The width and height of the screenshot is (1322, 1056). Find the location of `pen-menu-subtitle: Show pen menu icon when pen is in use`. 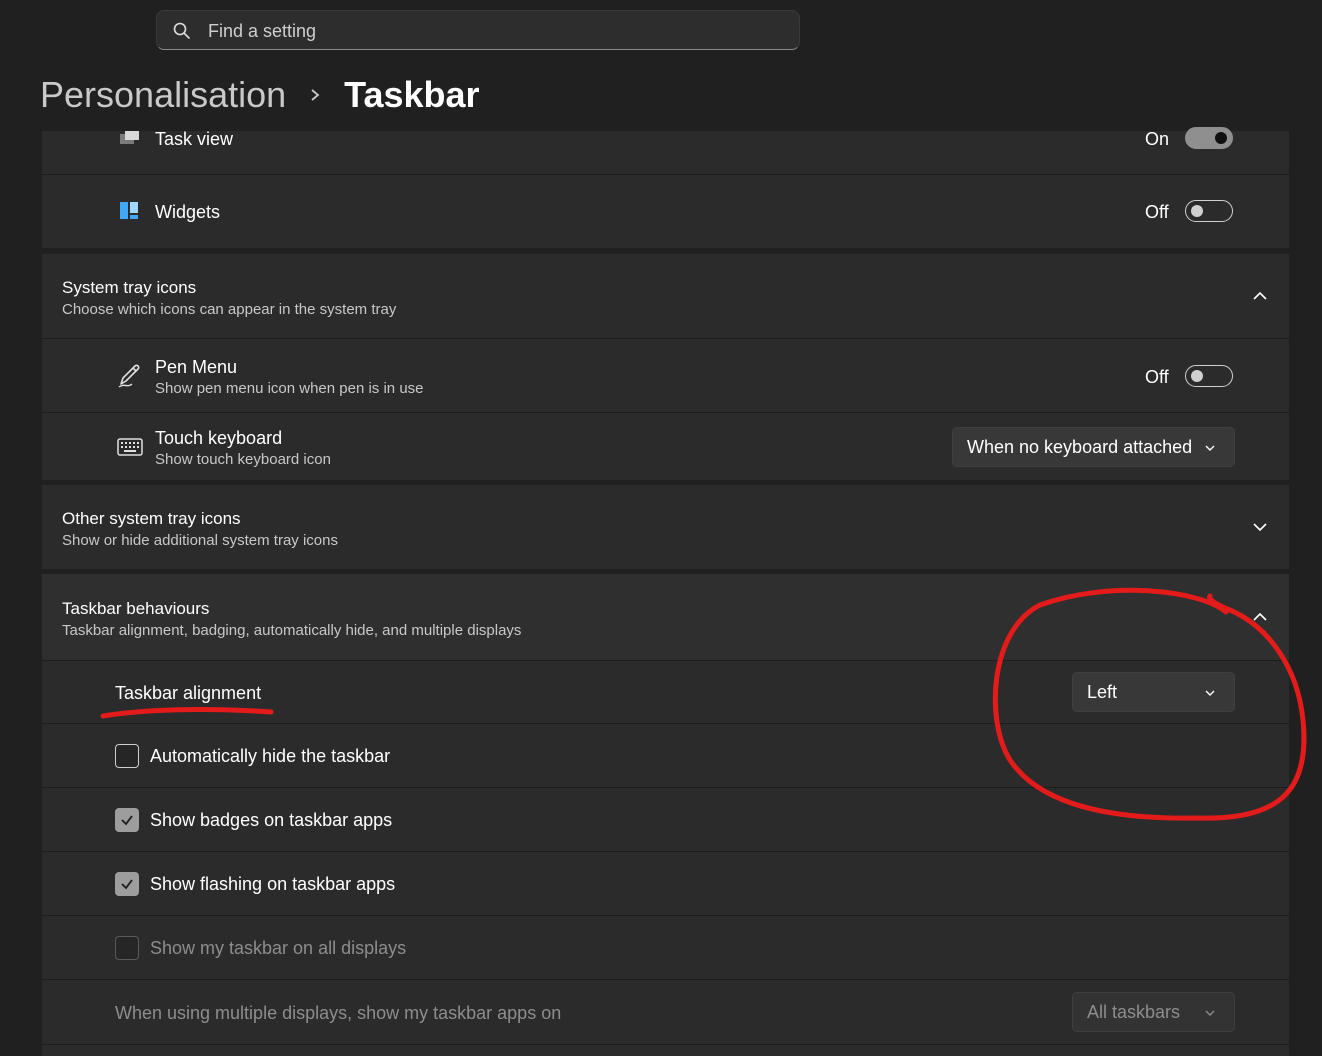

pen-menu-subtitle: Show pen menu icon when pen is in use is located at coordinates (289, 388).